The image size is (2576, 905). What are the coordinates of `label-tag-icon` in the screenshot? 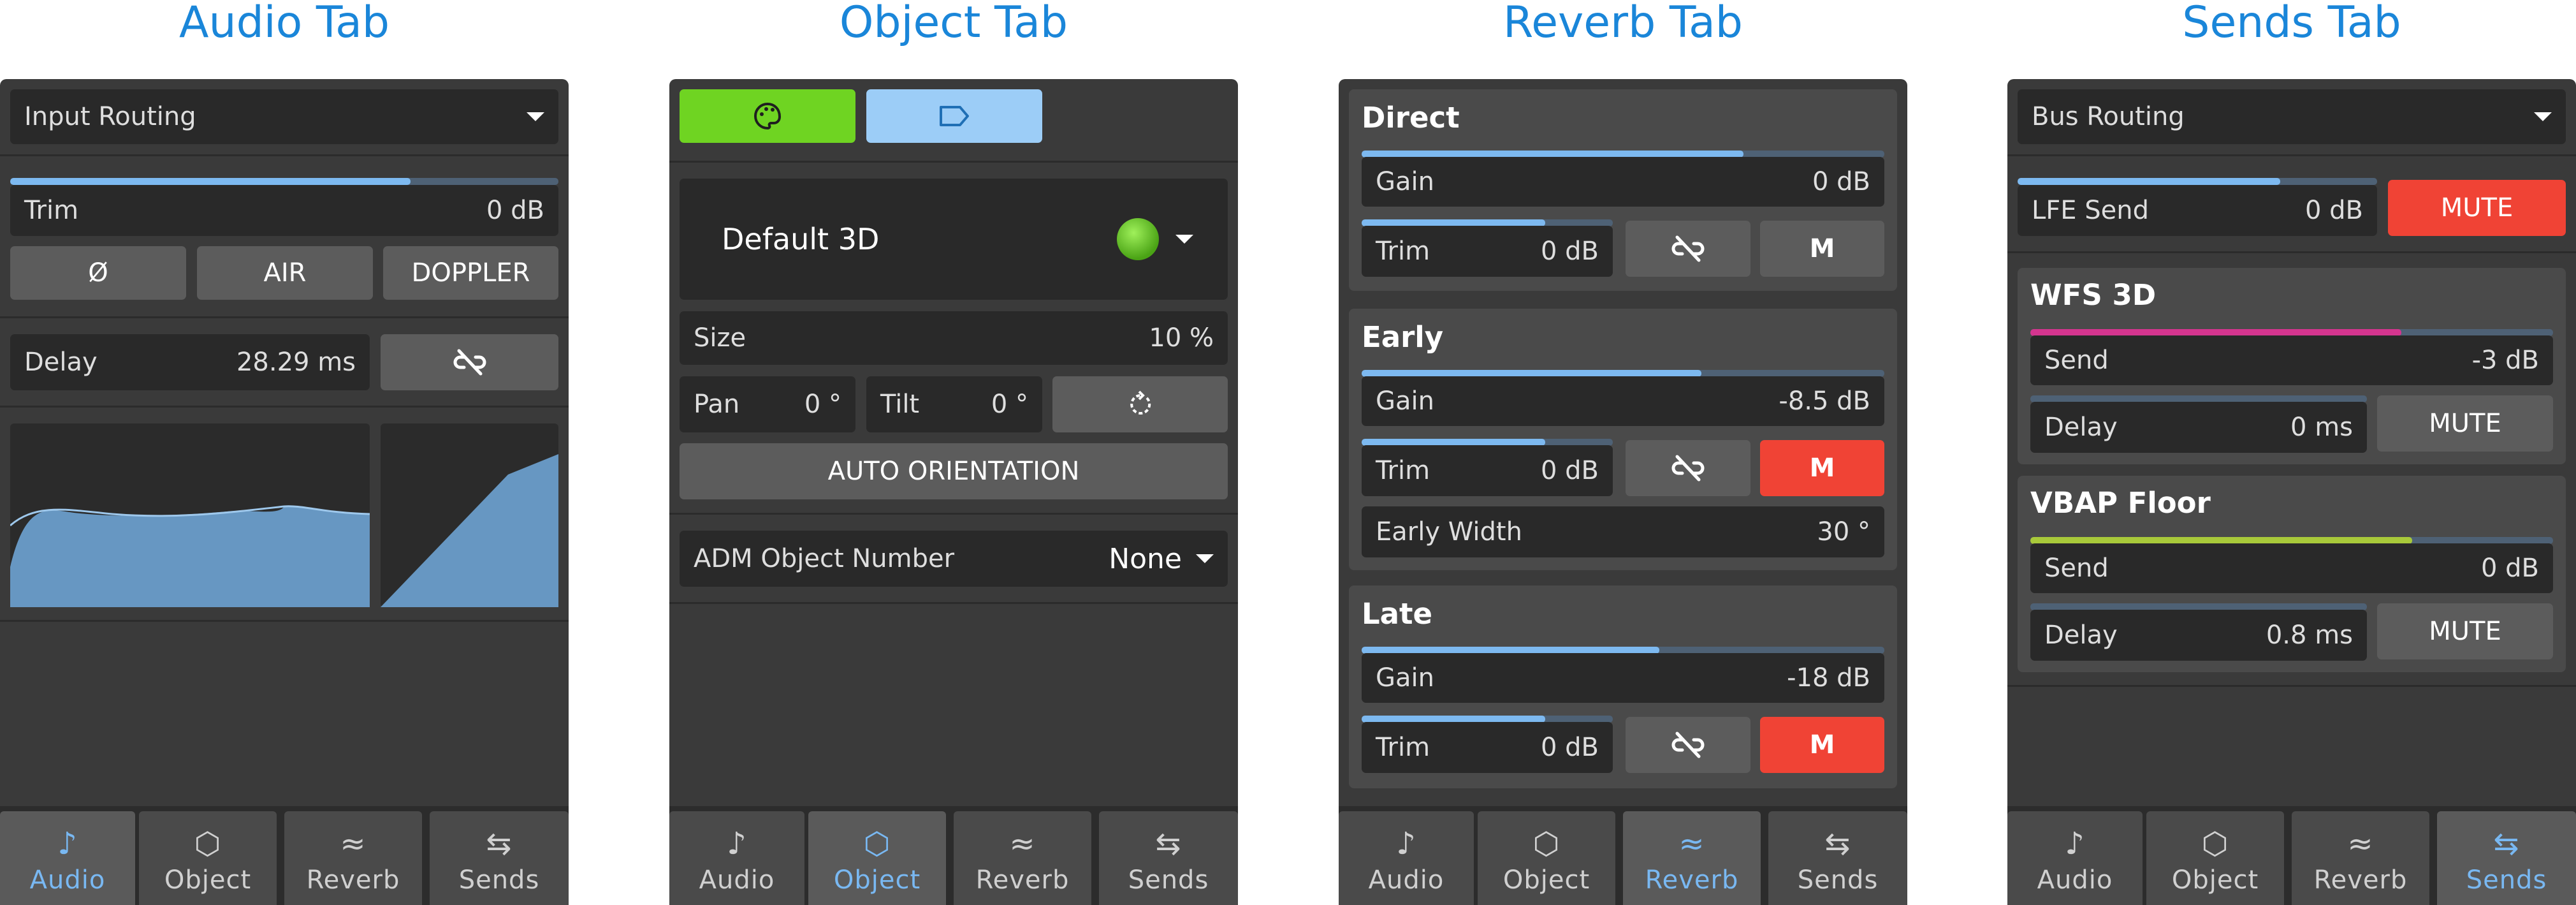 It's located at (954, 116).